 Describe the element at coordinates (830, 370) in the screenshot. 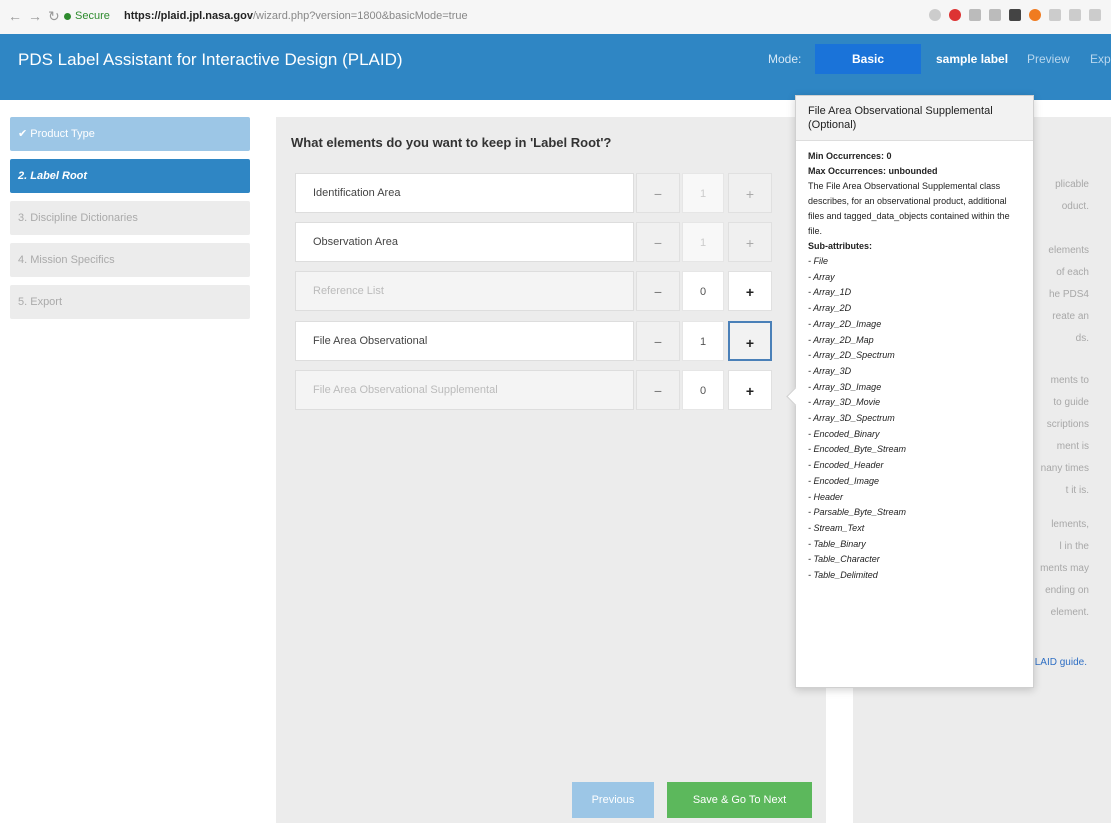

I see `sub-attribute: - Array_3D` at that location.